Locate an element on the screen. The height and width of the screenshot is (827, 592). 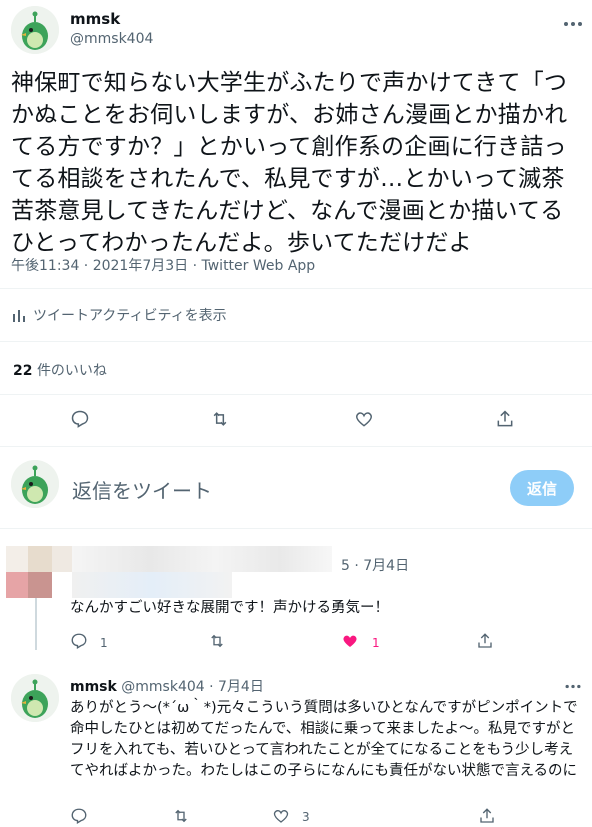
likes-summary: 22 件のいいね is located at coordinates (60, 370).